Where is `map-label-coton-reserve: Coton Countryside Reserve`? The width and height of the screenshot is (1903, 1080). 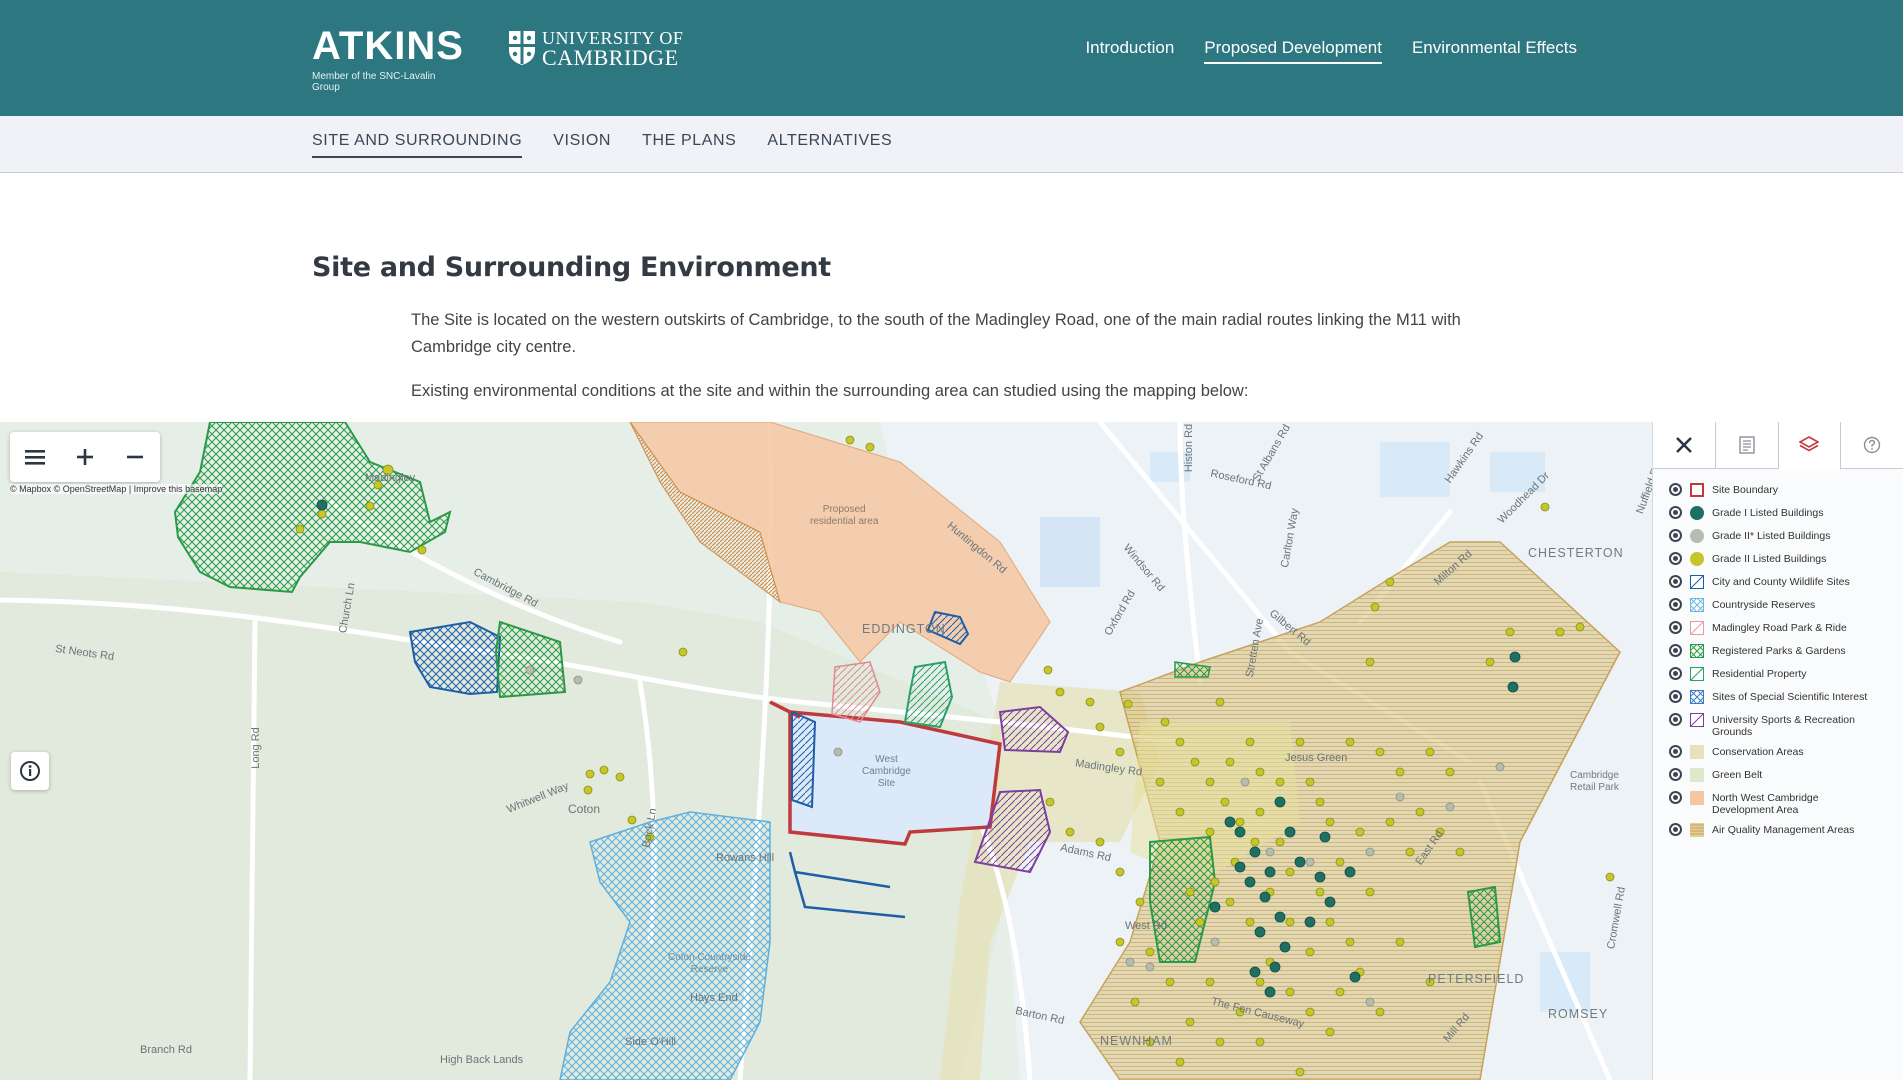
map-label-coton-reserve: Coton Countryside Reserve is located at coordinates (709, 963).